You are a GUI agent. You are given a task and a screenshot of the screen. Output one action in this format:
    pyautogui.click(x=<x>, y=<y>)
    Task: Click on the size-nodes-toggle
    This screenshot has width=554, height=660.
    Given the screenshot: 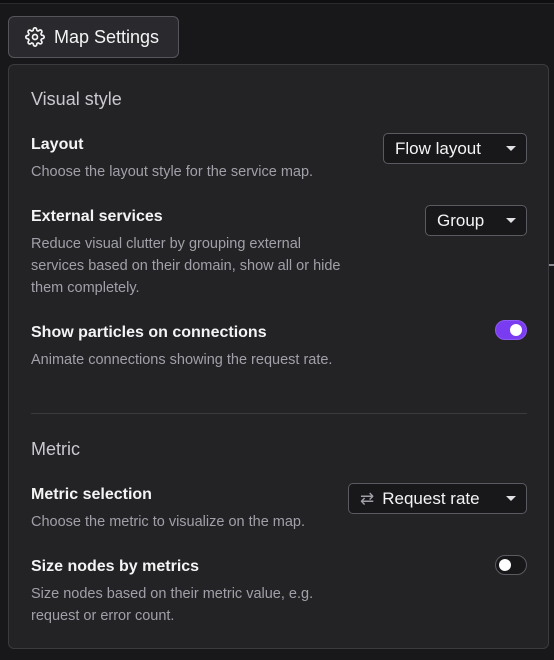 What is the action you would take?
    pyautogui.click(x=511, y=565)
    